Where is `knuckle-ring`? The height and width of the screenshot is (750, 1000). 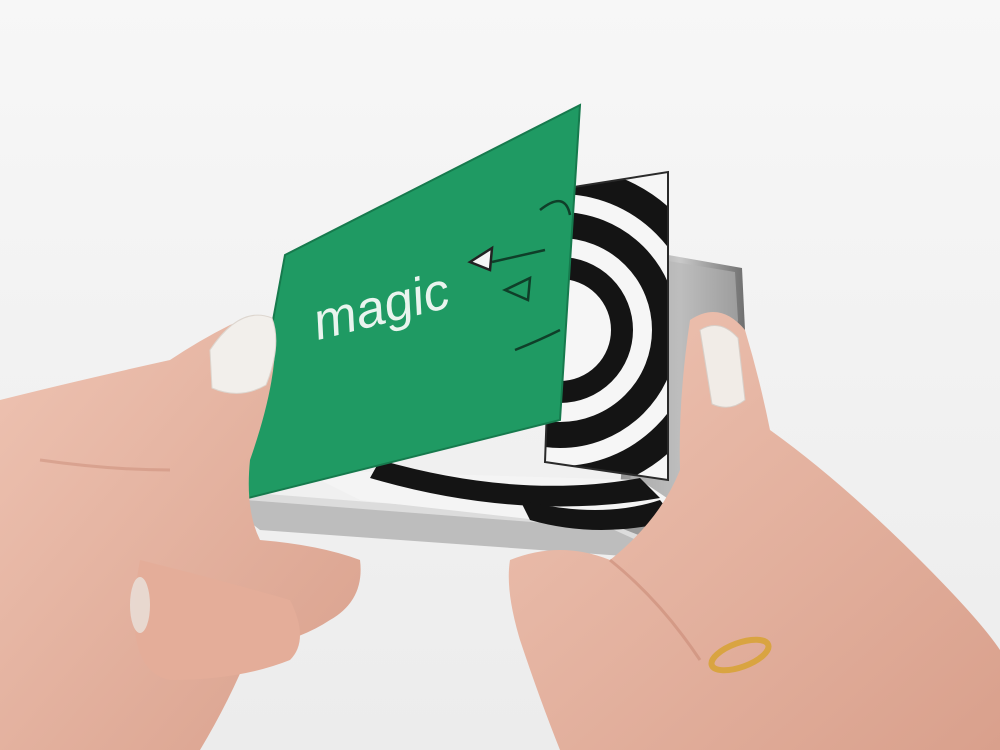 knuckle-ring is located at coordinates (140, 605).